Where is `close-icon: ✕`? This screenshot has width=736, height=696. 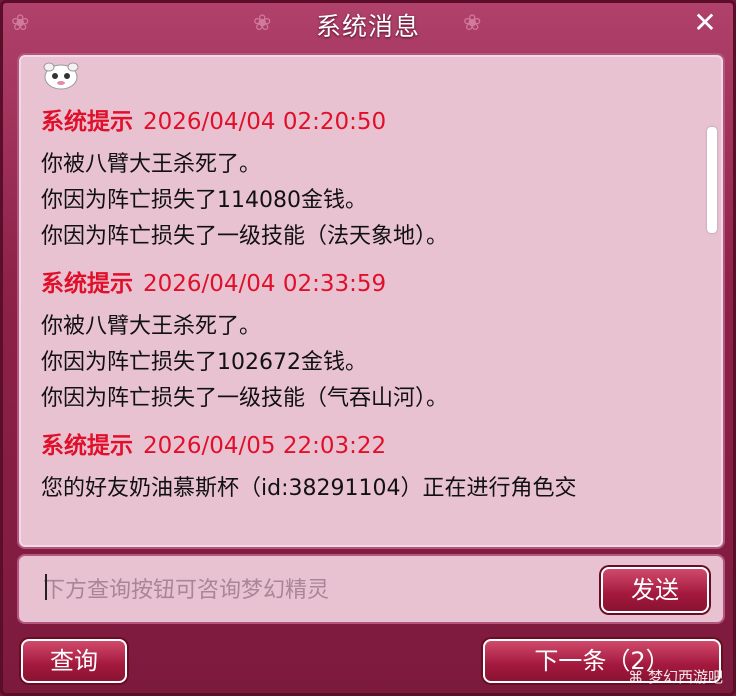
close-icon: ✕ is located at coordinates (705, 23).